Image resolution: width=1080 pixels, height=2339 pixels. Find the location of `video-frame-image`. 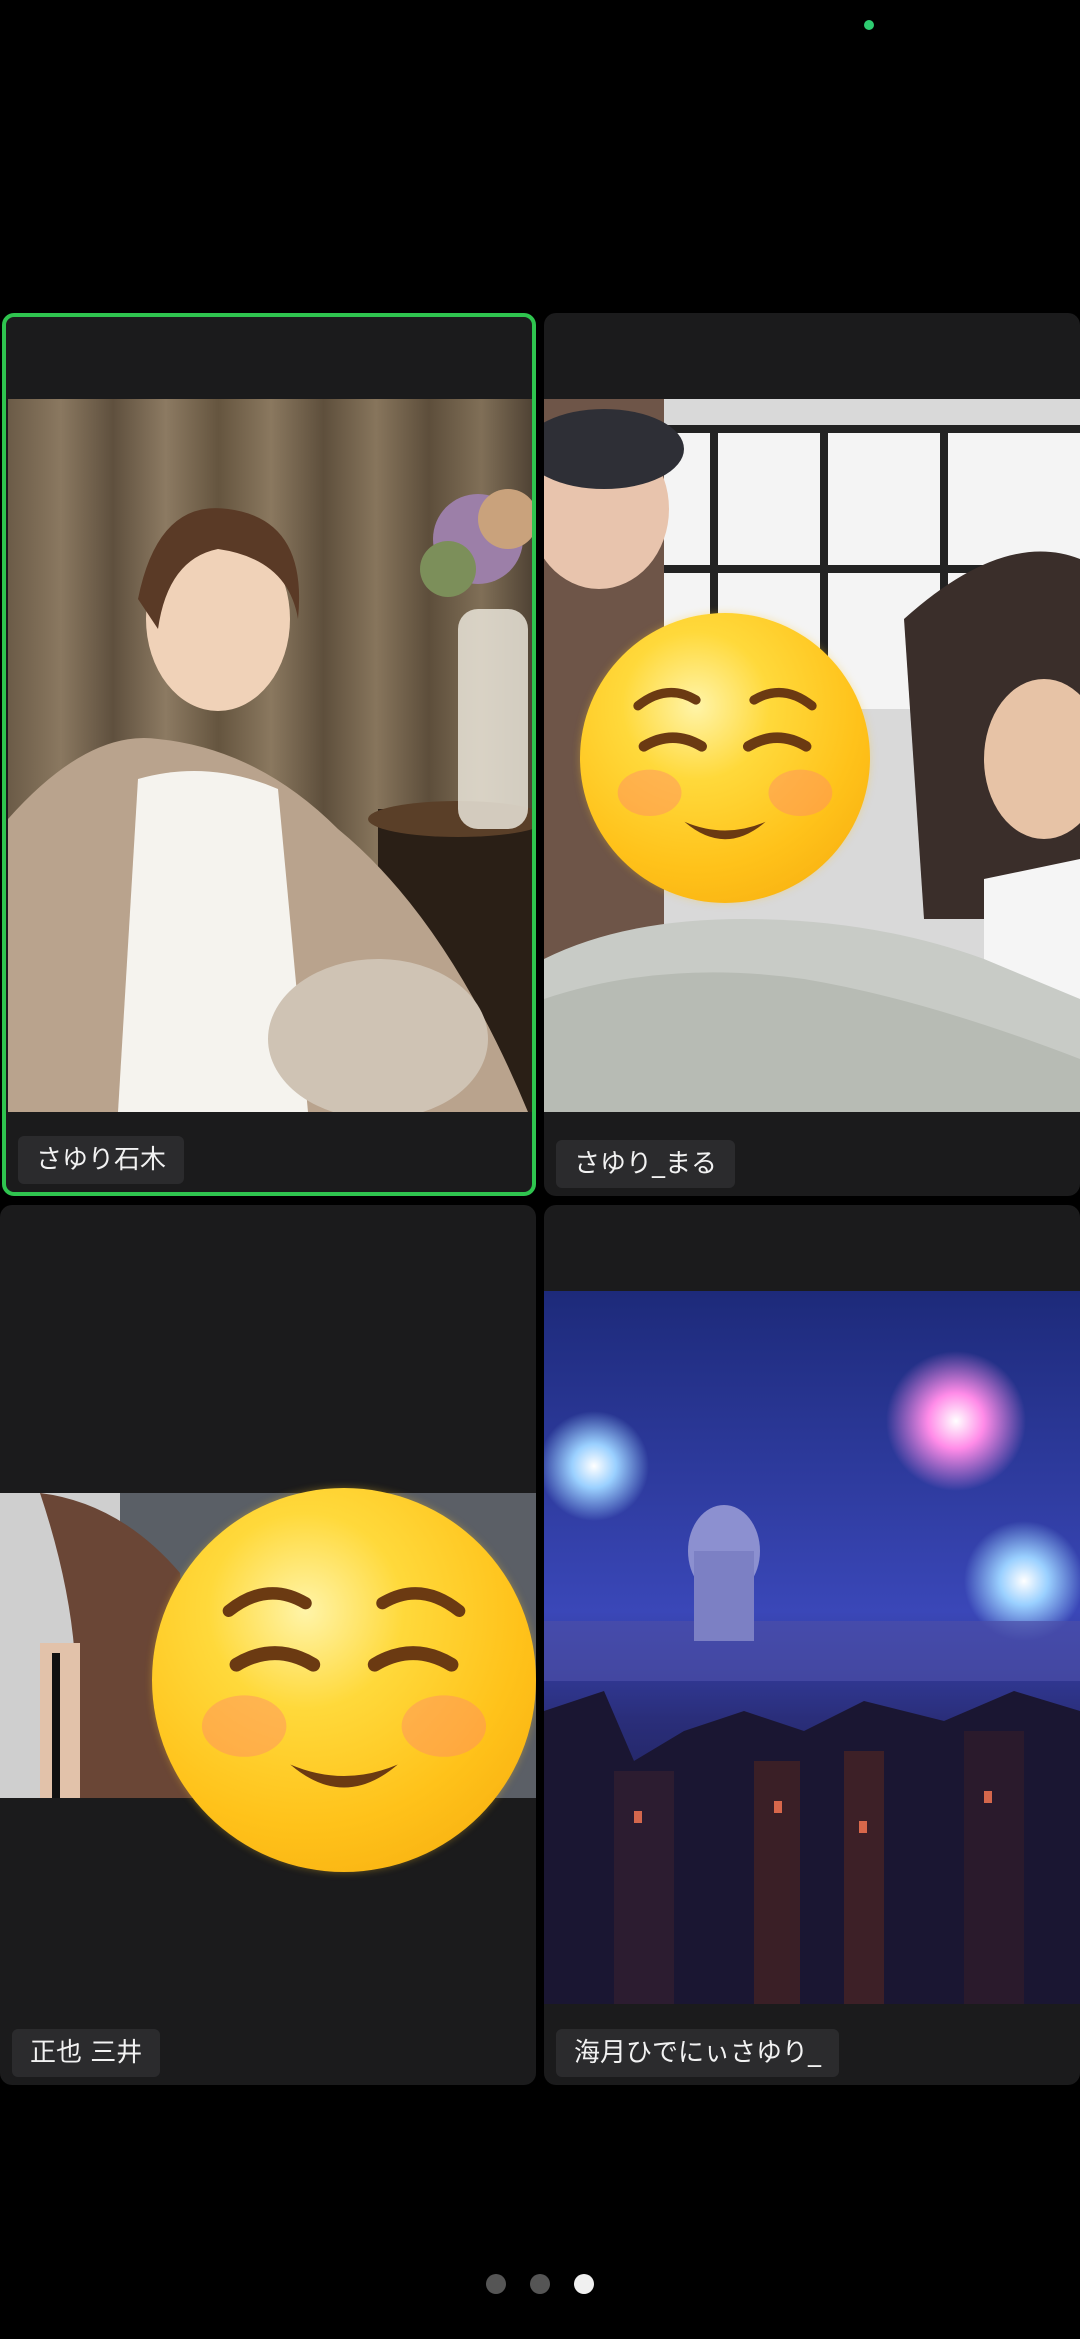

video-frame-image is located at coordinates (270, 755).